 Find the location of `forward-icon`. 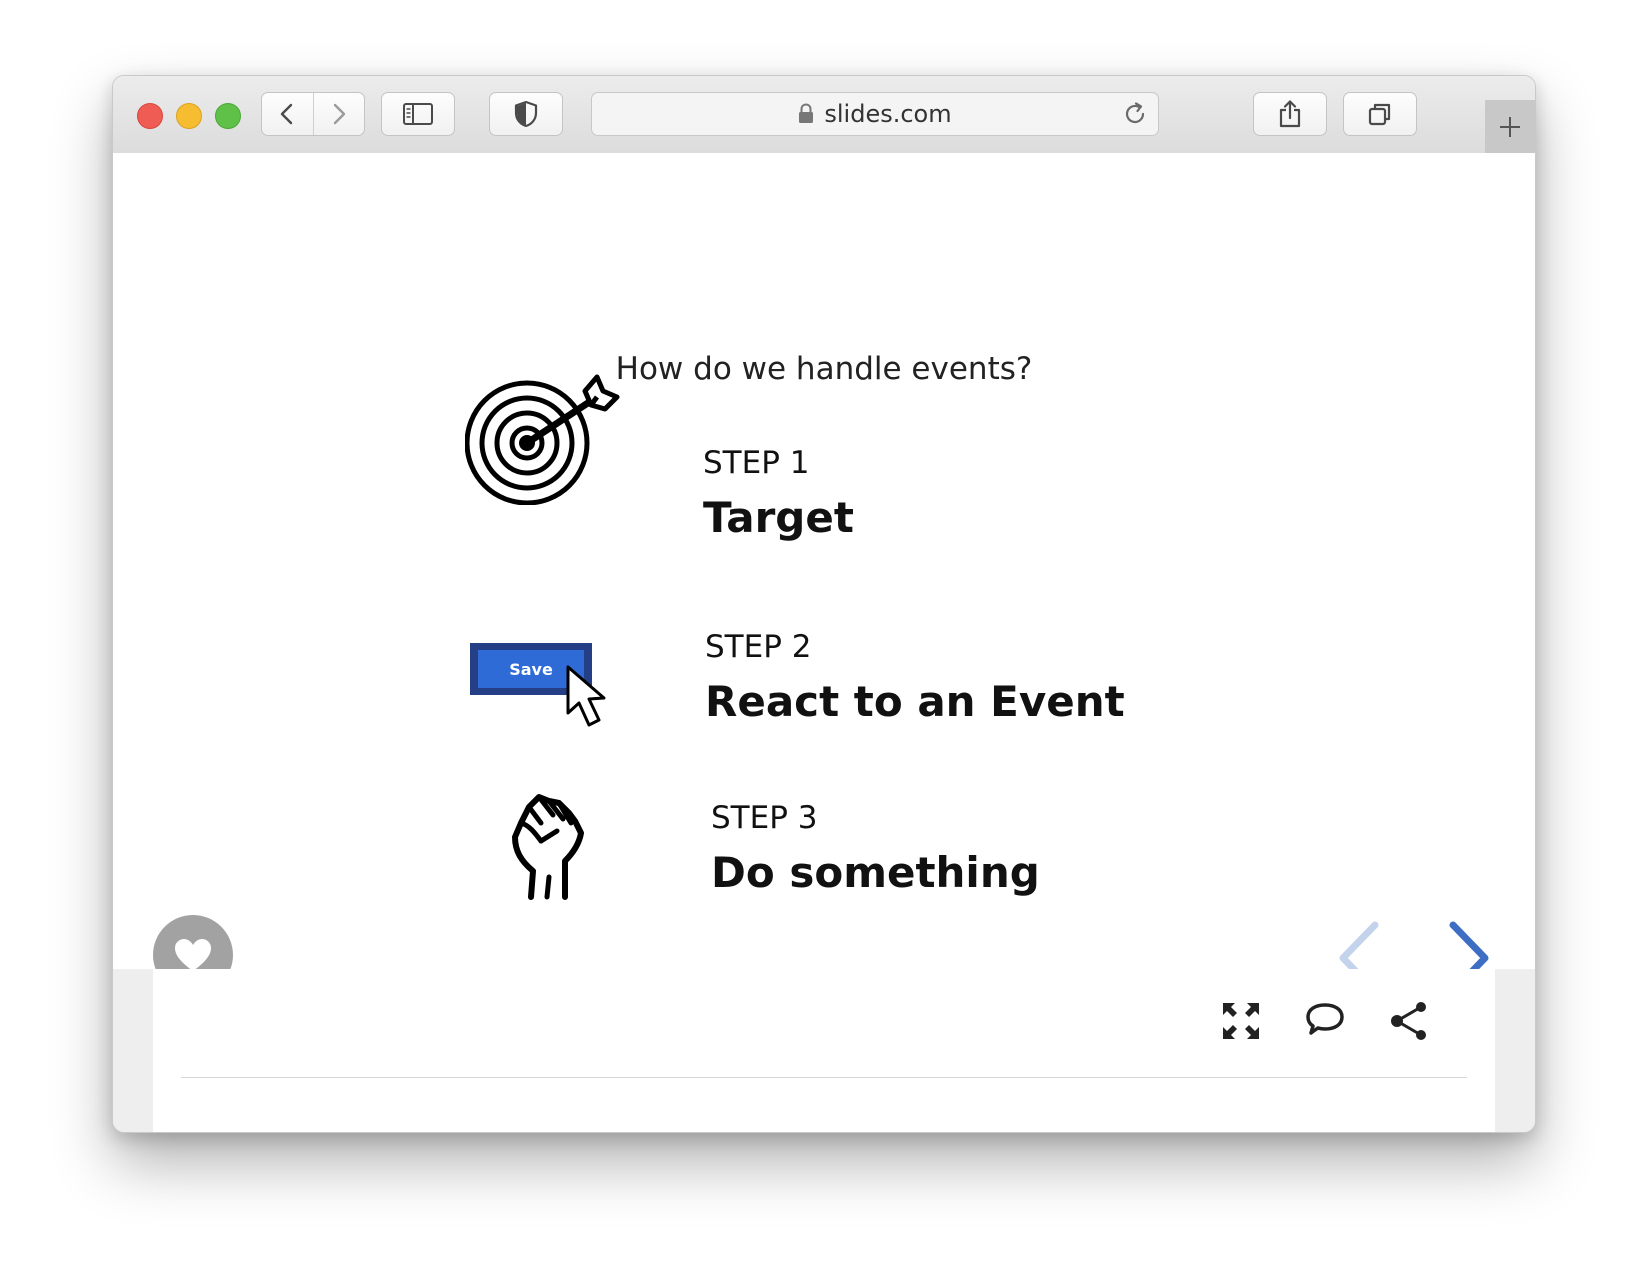

forward-icon is located at coordinates (338, 114).